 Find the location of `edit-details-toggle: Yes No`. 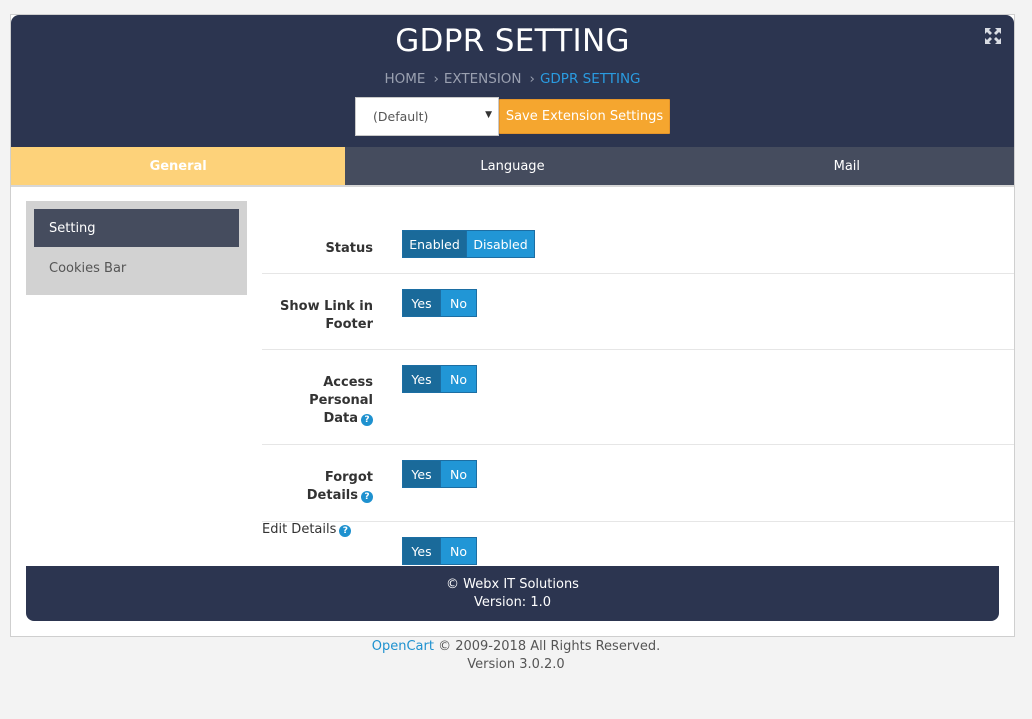

edit-details-toggle: Yes No is located at coordinates (439, 551).